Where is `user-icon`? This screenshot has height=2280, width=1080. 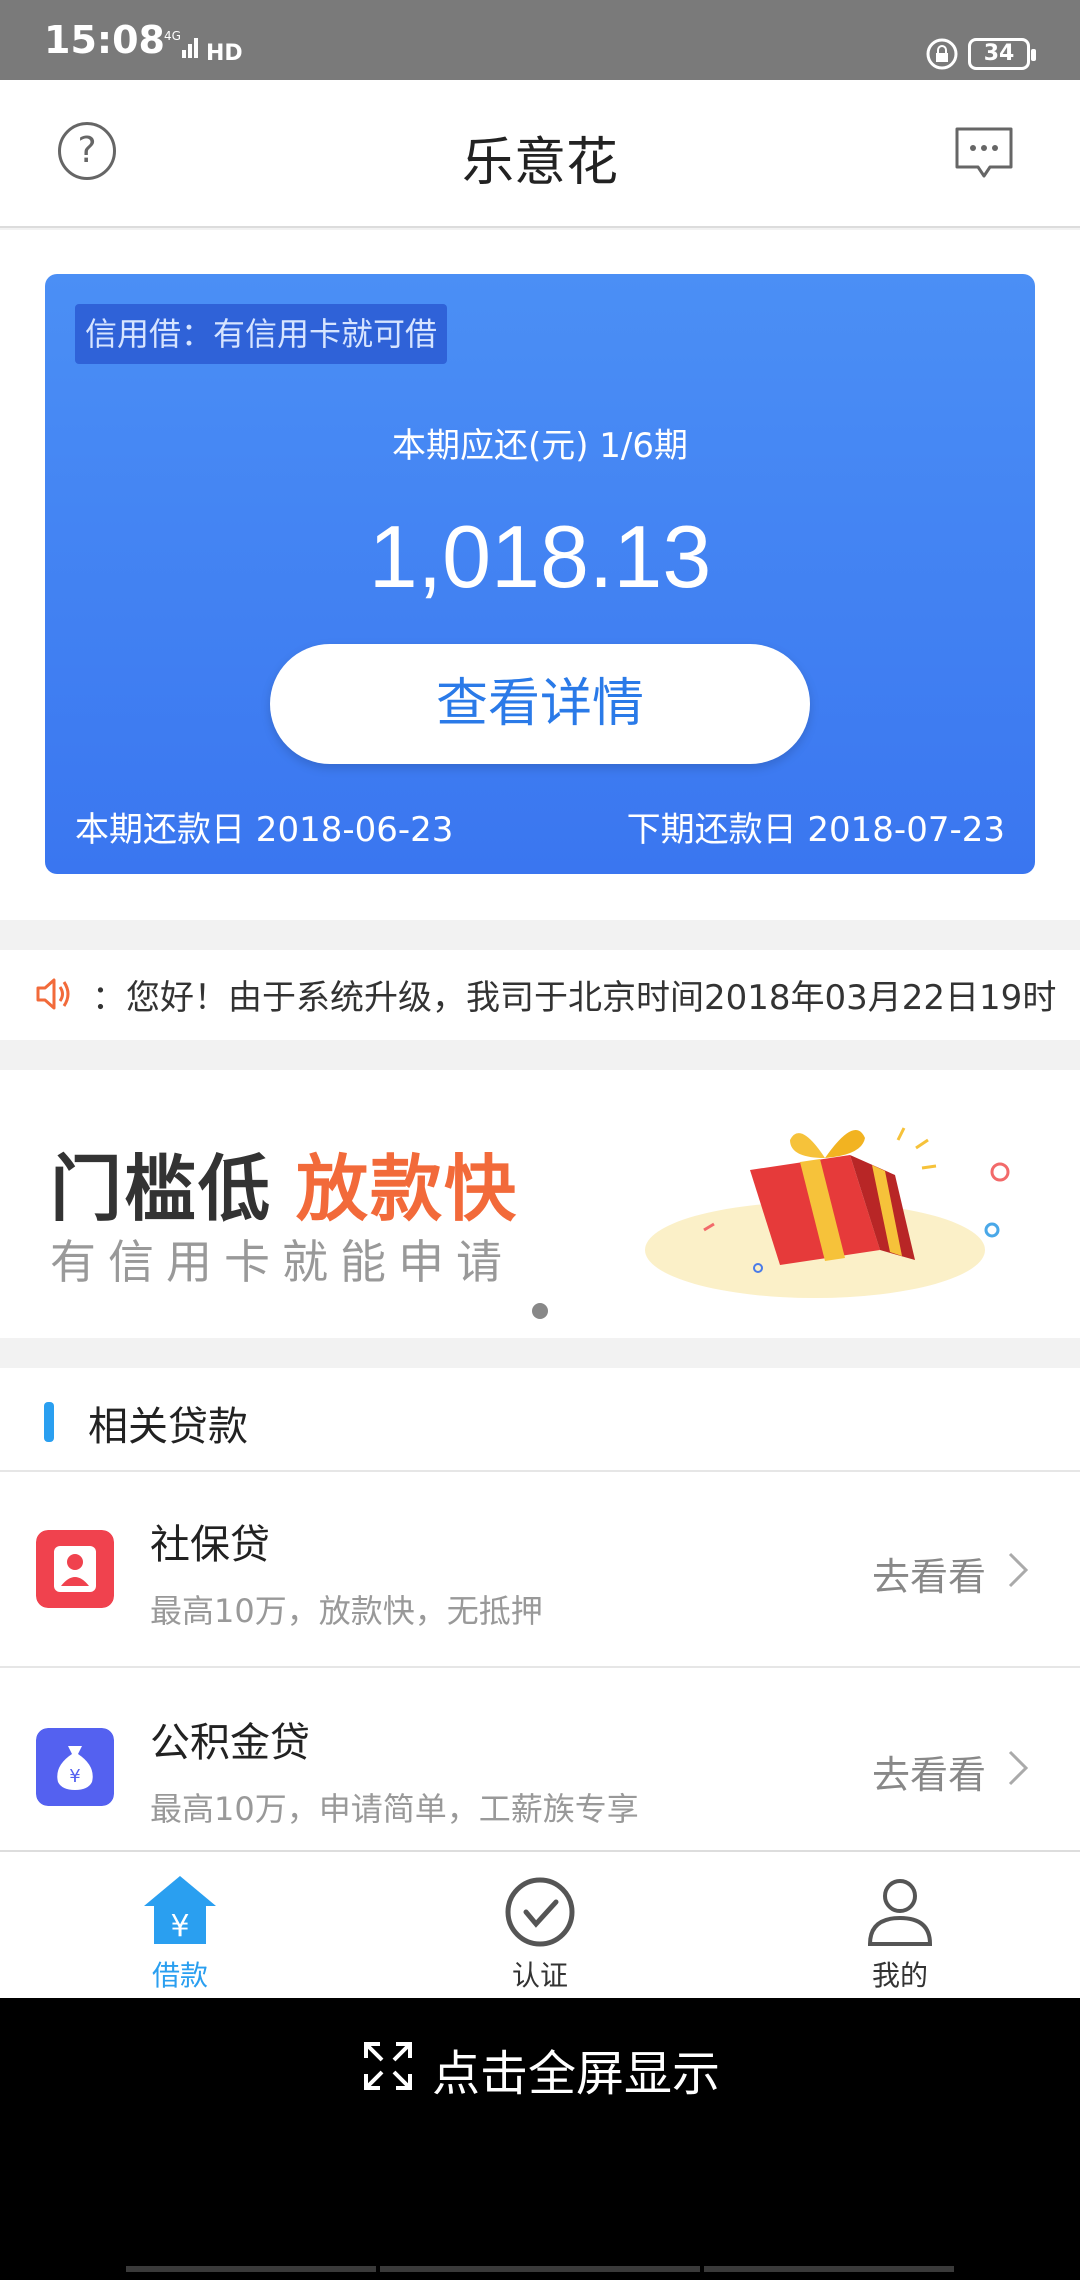 user-icon is located at coordinates (900, 1912).